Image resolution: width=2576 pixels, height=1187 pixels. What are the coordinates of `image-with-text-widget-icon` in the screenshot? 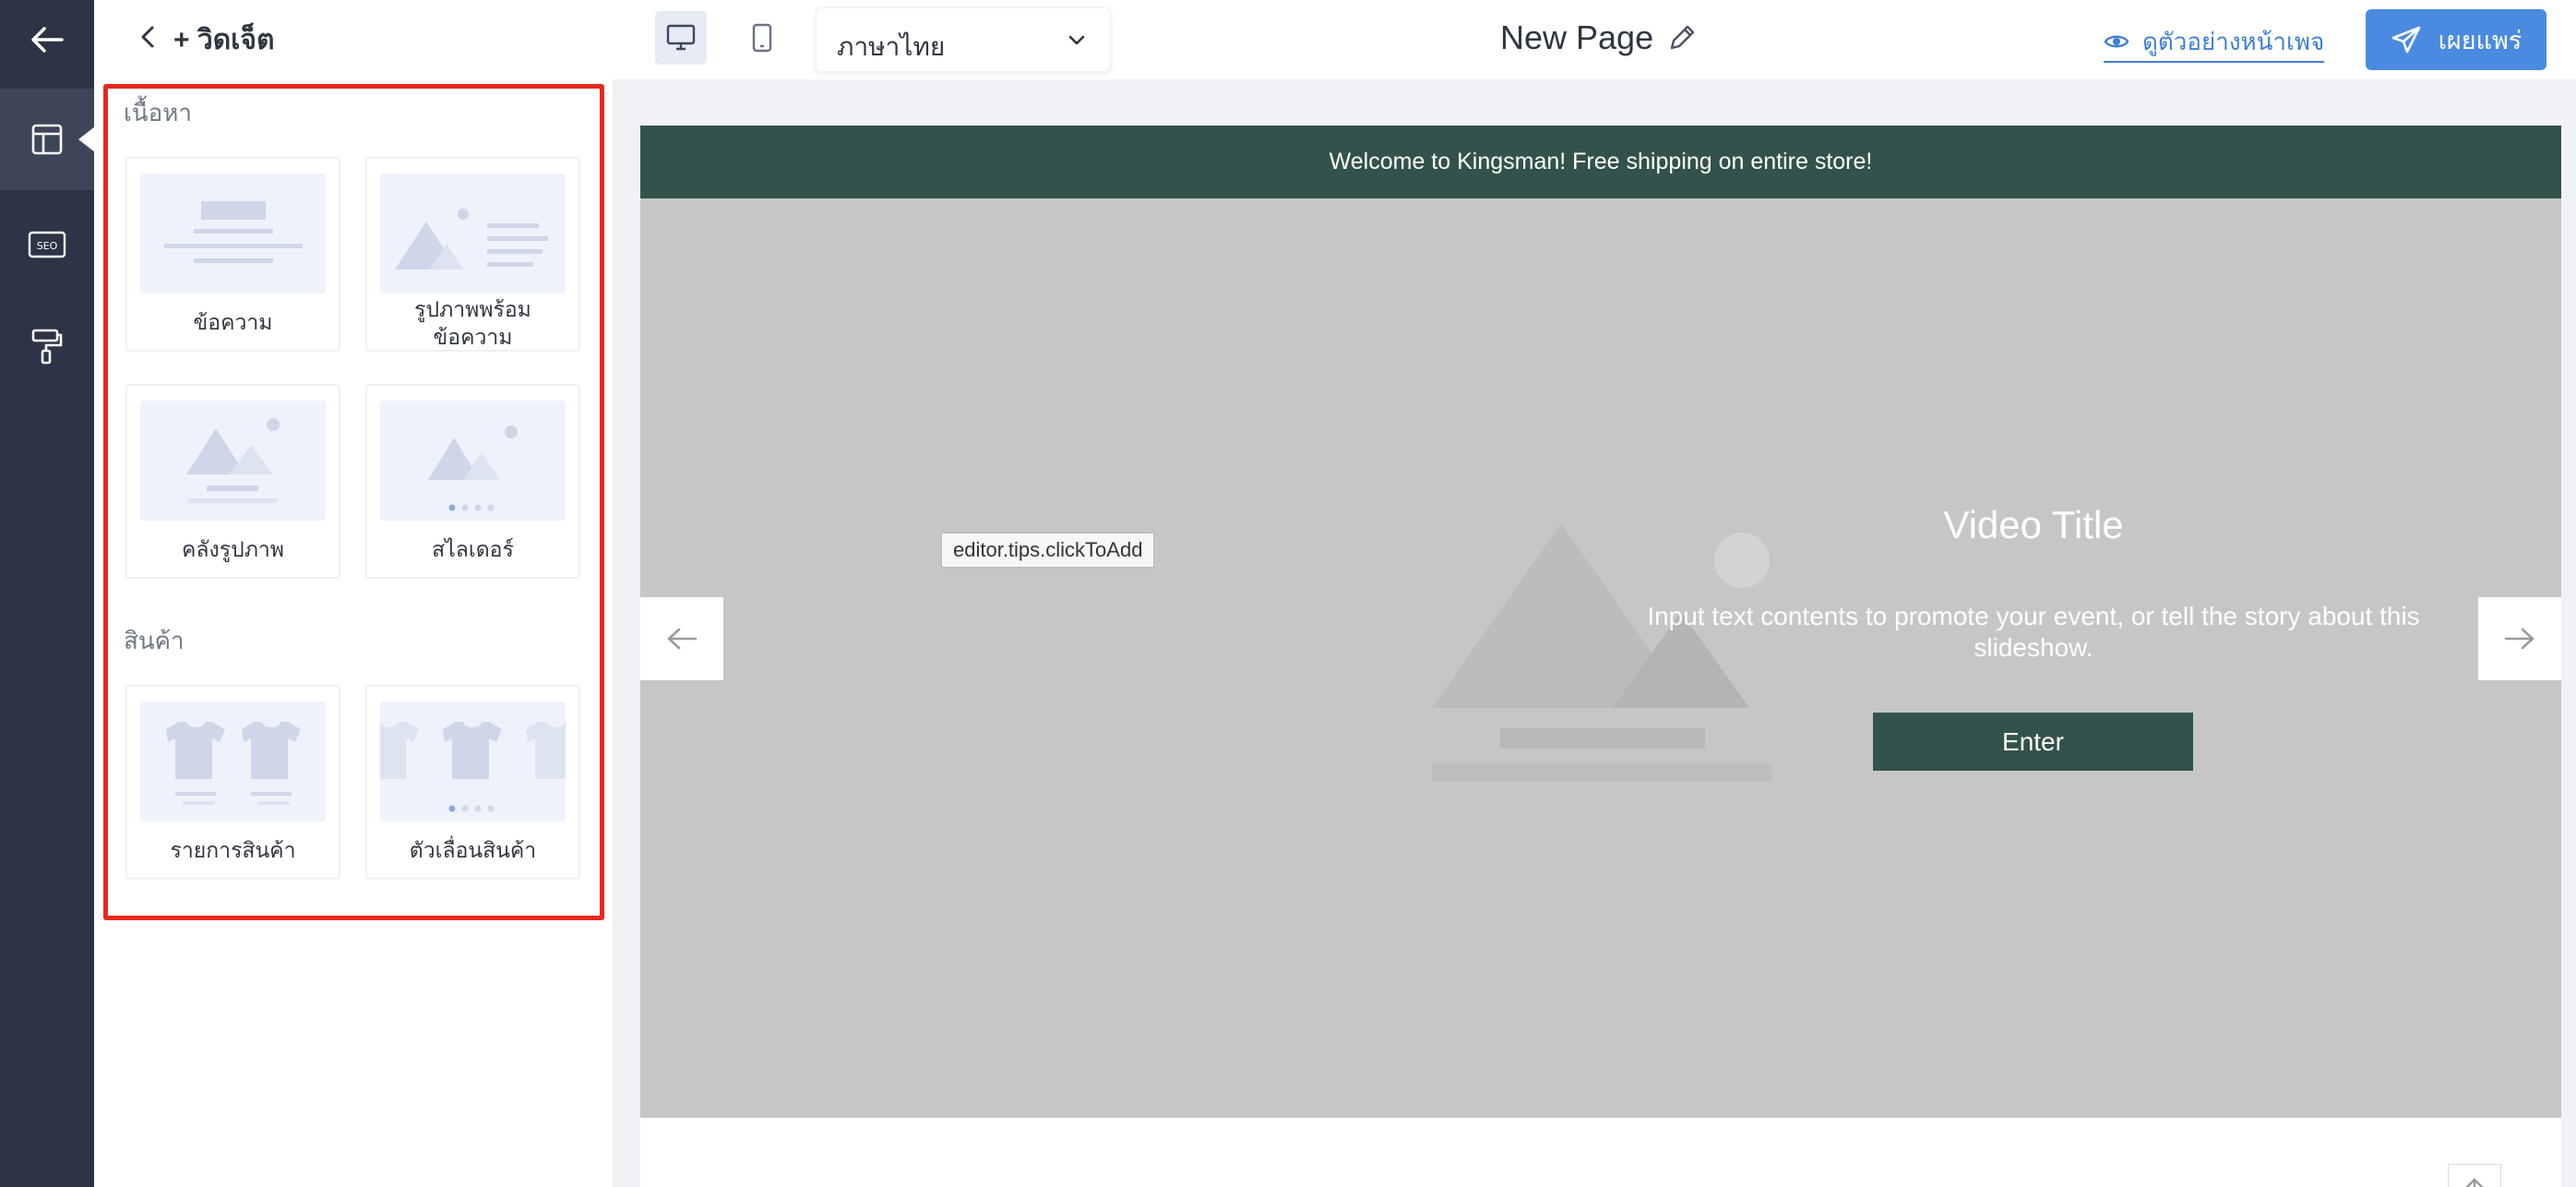 It's located at (473, 234).